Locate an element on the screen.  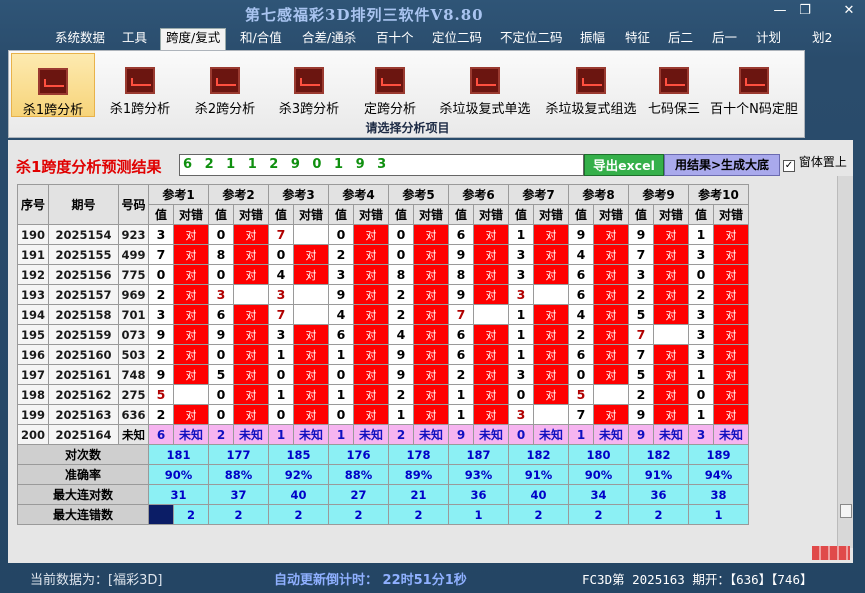
tool-kill1-span: 杀1跨分析 is located at coordinates (140, 85).